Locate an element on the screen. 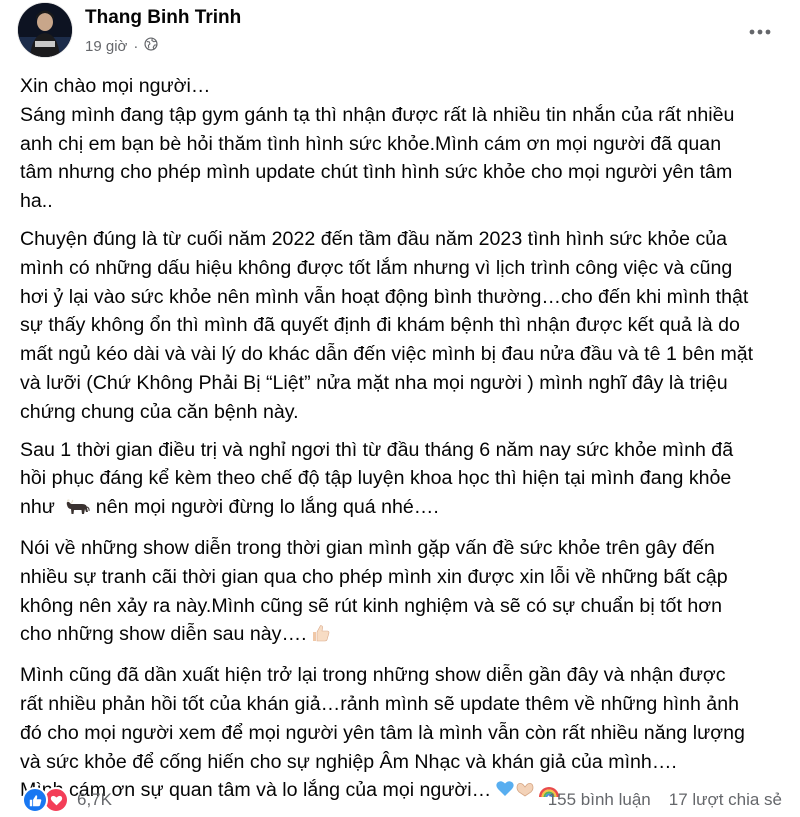 Image resolution: width=800 pixels, height=817 pixels. like-icon is located at coordinates (35, 800).